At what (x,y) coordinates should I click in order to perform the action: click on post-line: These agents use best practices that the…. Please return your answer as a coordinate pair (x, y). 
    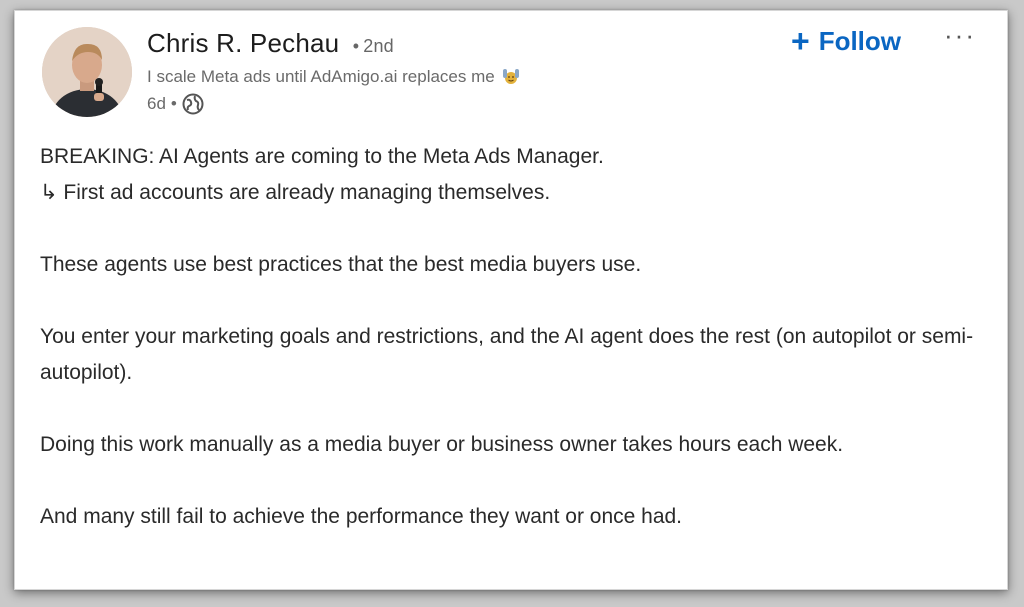
    Looking at the image, I should click on (341, 264).